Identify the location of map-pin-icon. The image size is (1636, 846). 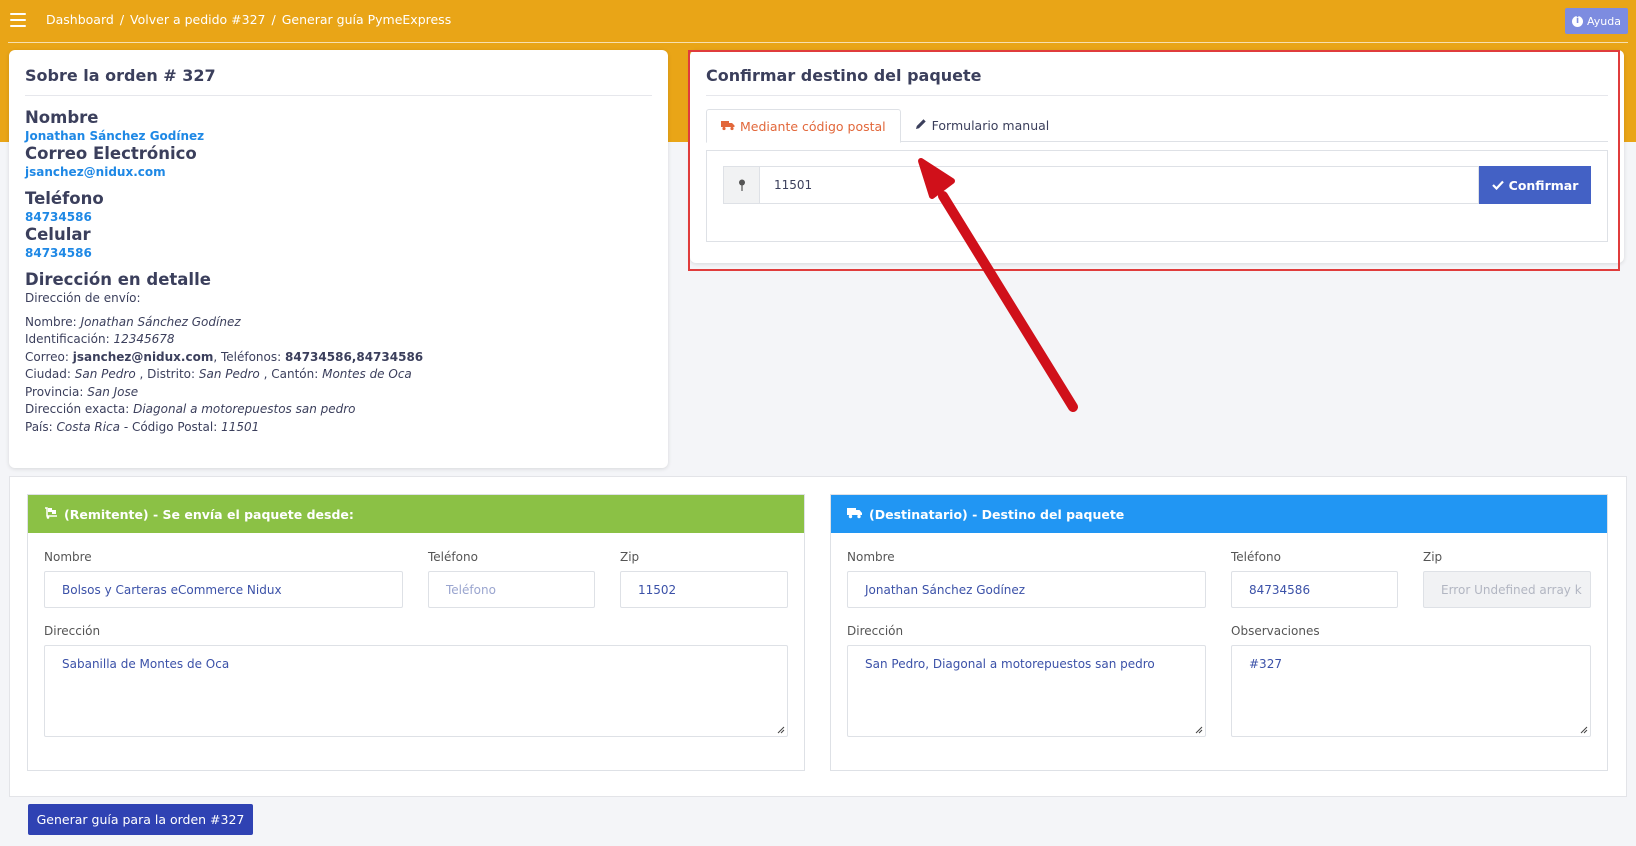
(741, 185).